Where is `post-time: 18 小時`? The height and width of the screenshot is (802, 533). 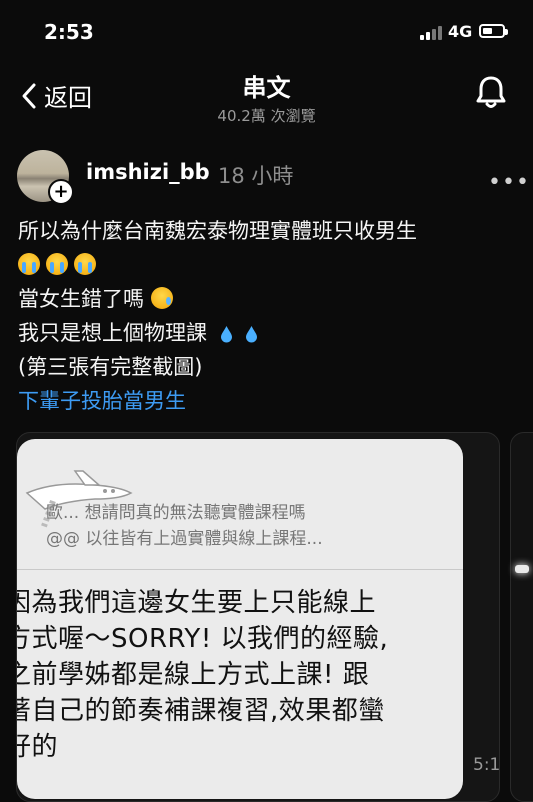
post-time: 18 小時 is located at coordinates (256, 176).